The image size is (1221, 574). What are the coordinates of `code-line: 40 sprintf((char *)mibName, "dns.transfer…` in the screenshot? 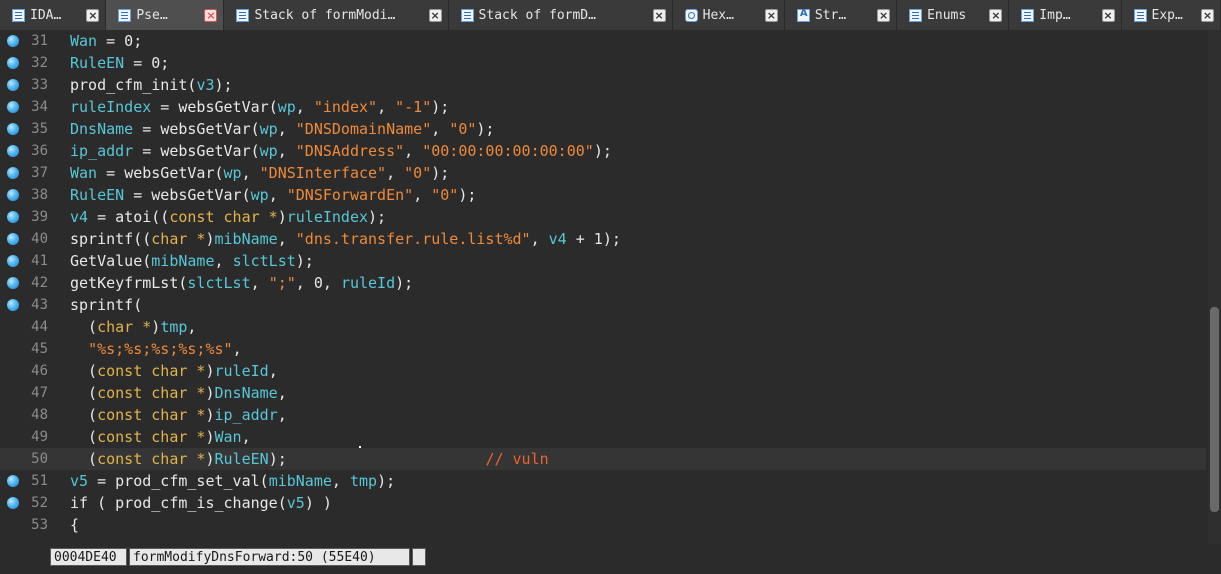 It's located at (603, 239).